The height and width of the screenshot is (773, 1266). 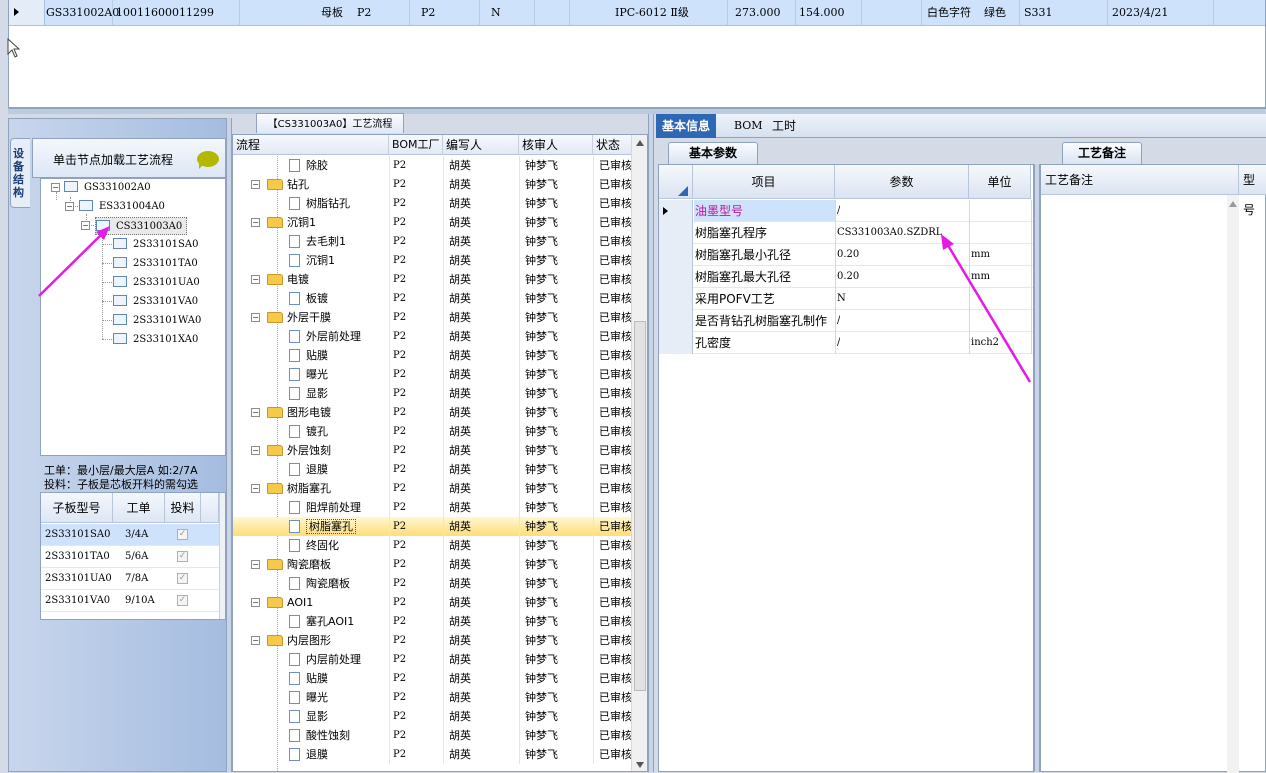 What do you see at coordinates (841, 299) in the screenshot?
I see `param-value: N` at bounding box center [841, 299].